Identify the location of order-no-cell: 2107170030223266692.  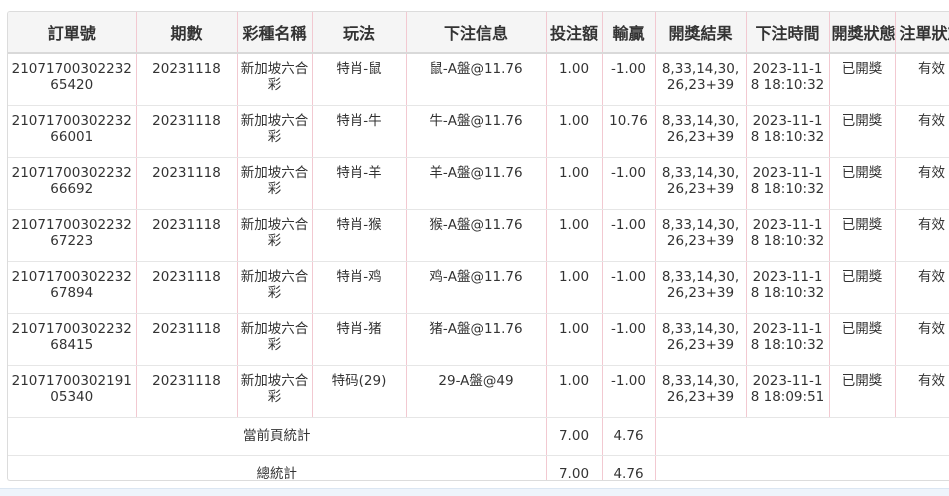
(72, 183).